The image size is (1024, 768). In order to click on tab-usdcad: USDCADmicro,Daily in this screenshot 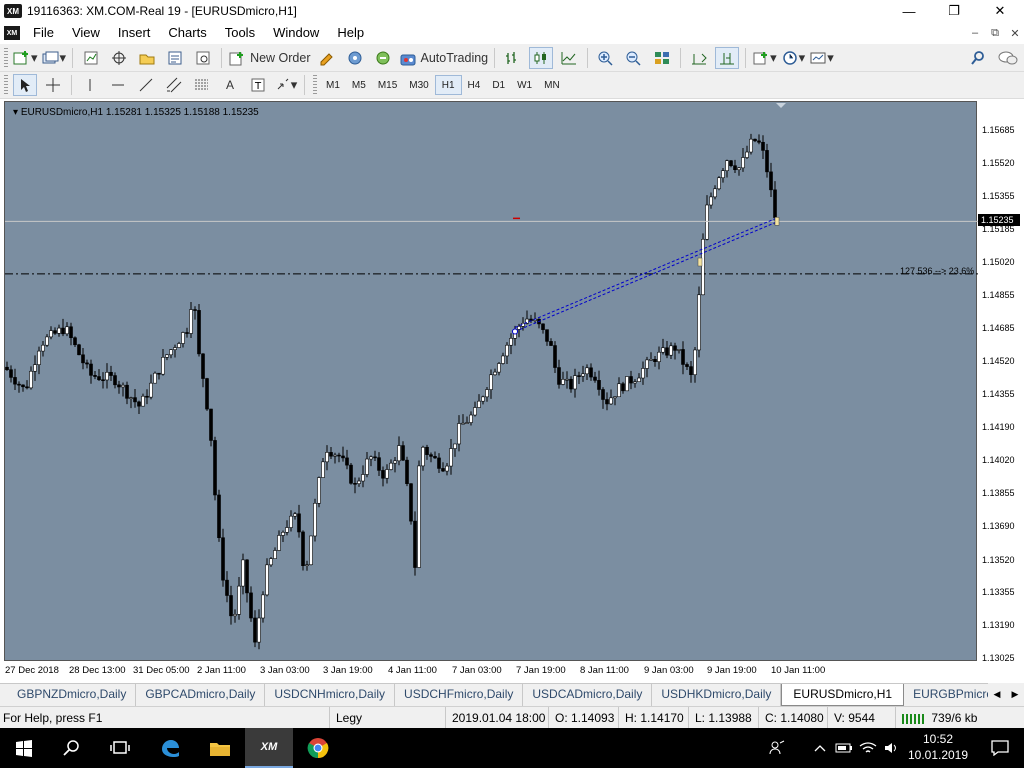, I will do `click(588, 695)`.